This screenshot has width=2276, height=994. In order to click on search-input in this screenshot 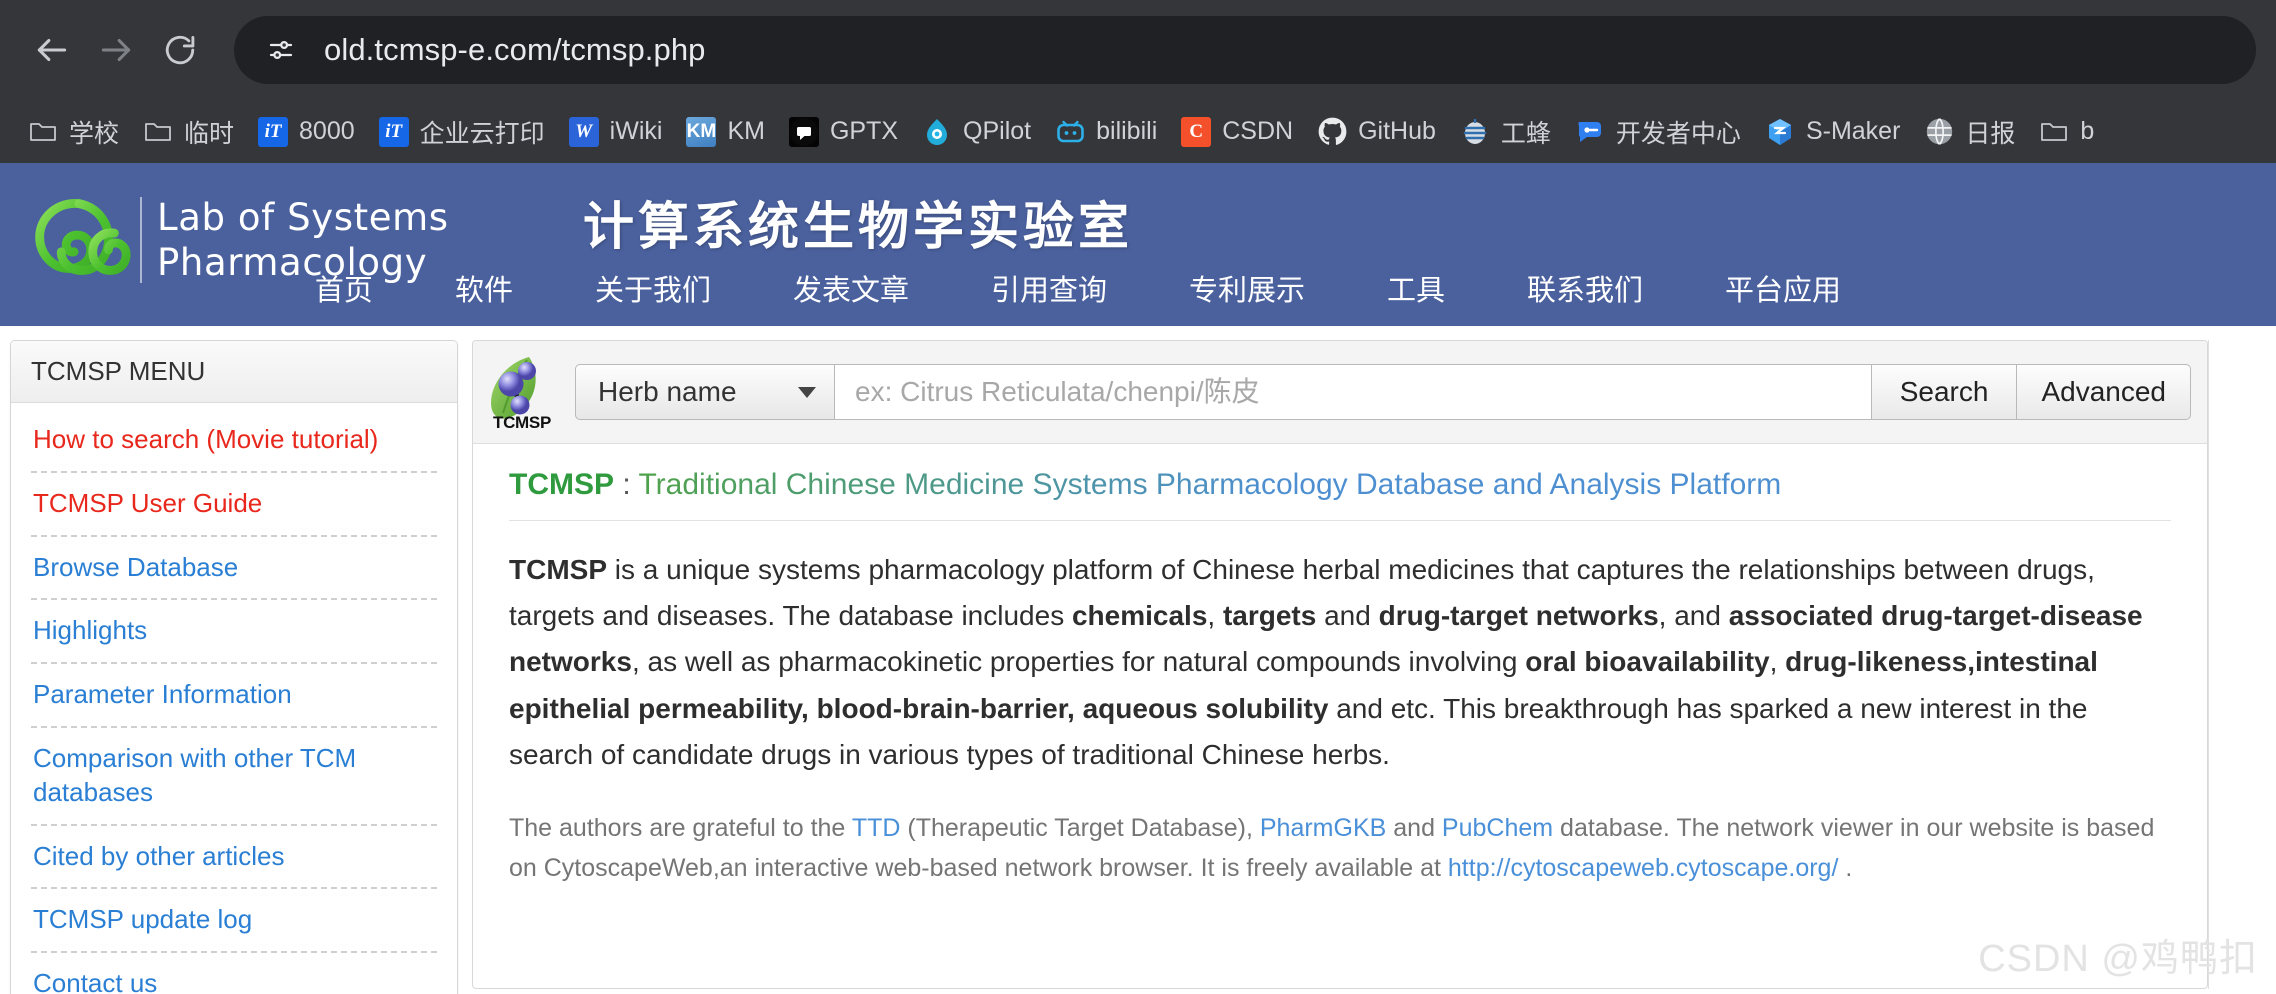, I will do `click(1353, 392)`.